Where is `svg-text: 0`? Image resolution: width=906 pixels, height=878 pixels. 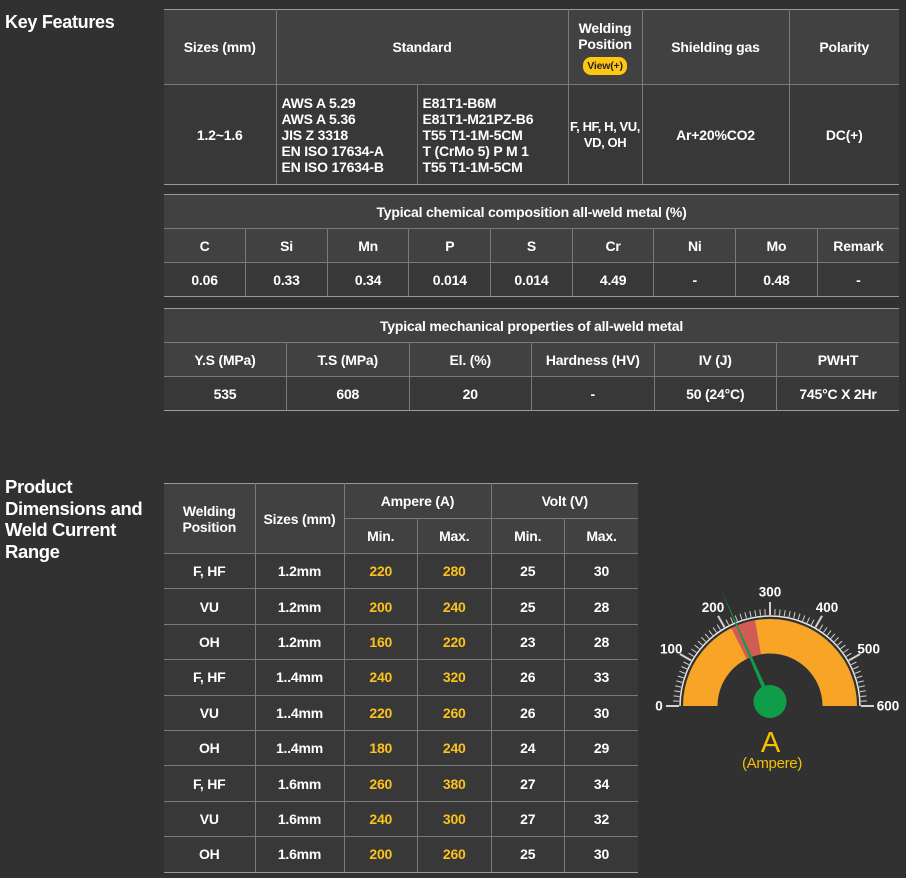 svg-text: 0 is located at coordinates (659, 706).